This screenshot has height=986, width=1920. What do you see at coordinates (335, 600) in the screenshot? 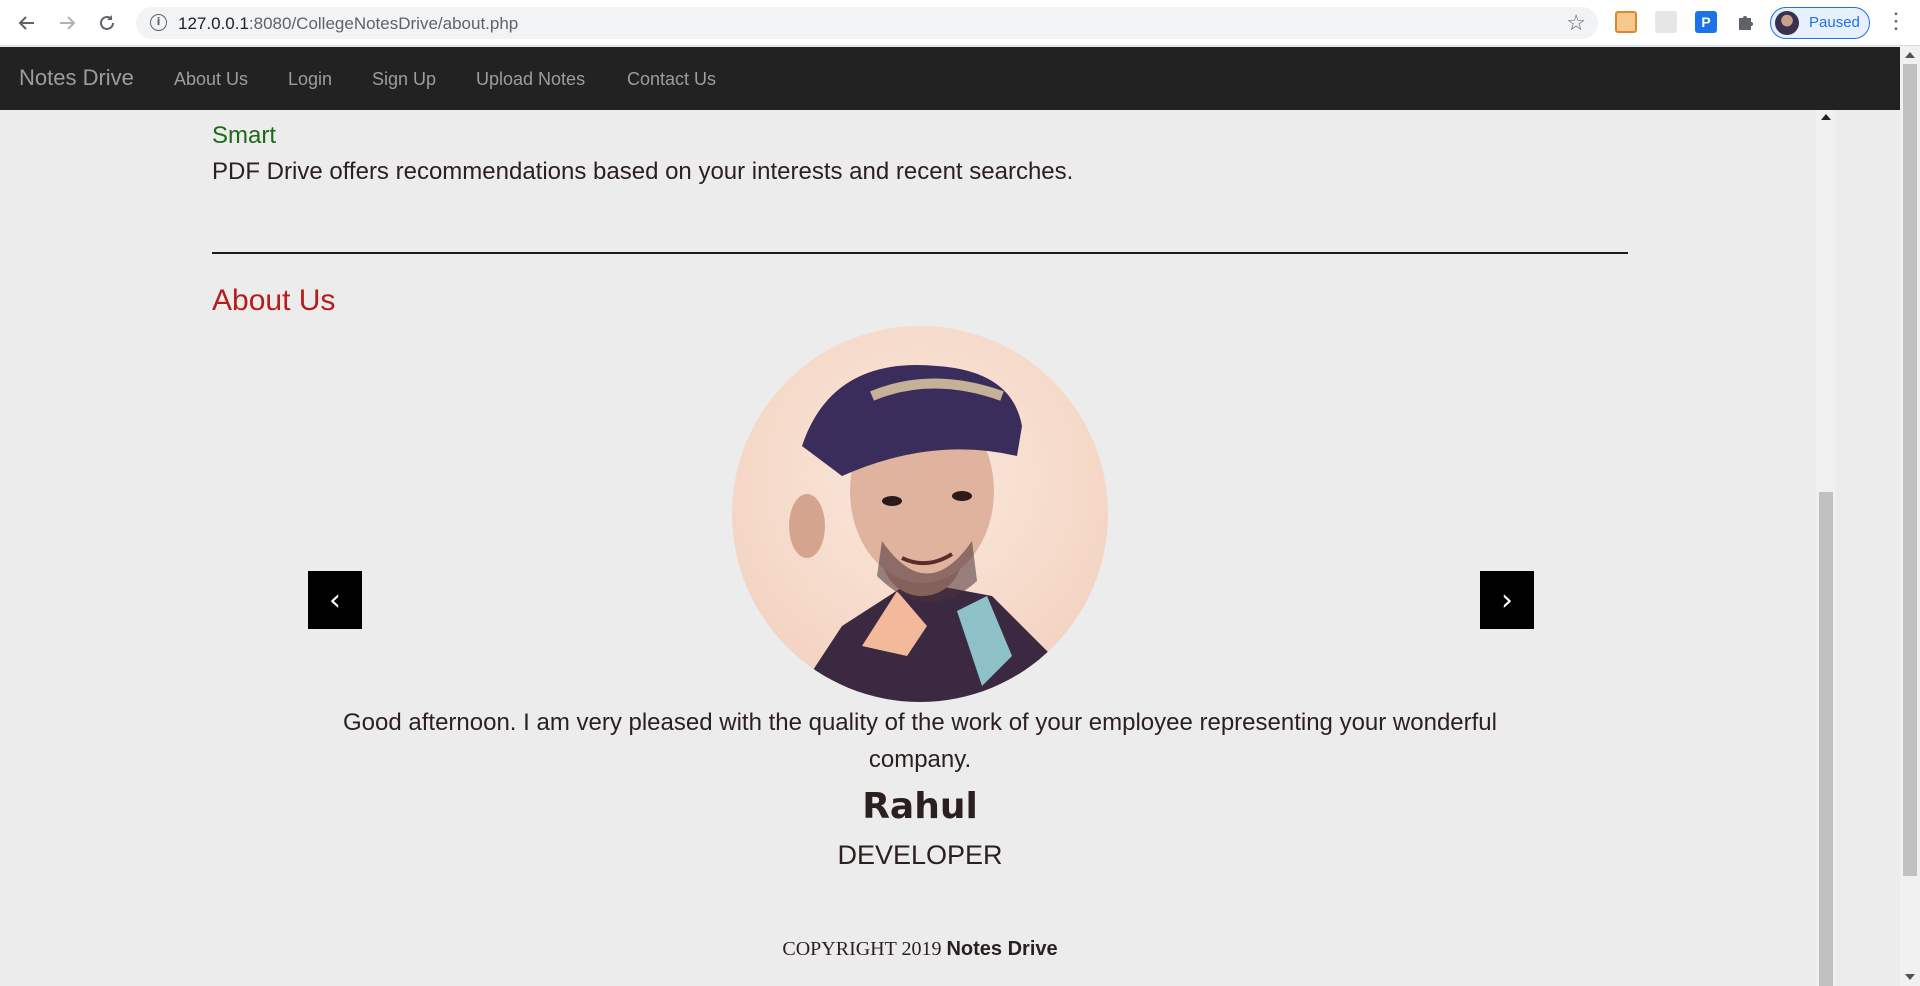
I see `carousel-prev-button: ‹` at bounding box center [335, 600].